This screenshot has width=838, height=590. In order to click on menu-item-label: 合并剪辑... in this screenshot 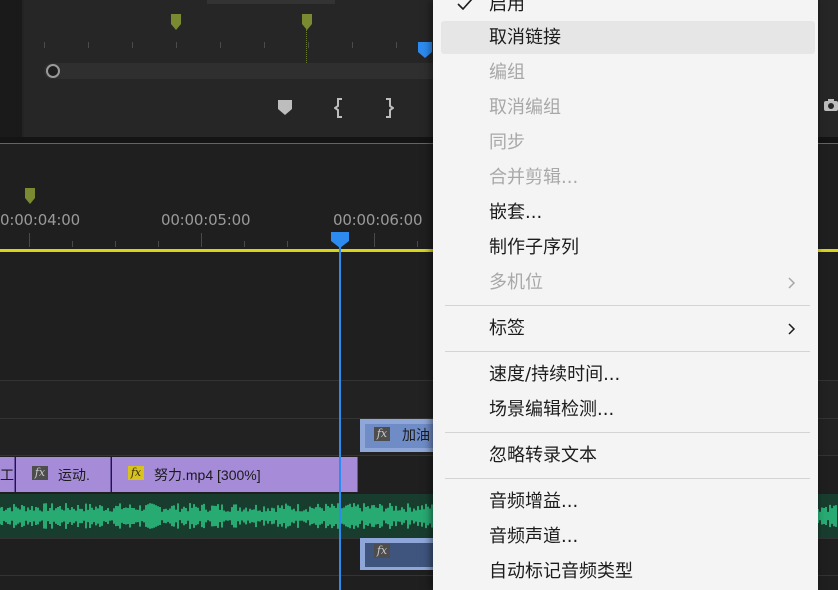, I will do `click(534, 177)`.